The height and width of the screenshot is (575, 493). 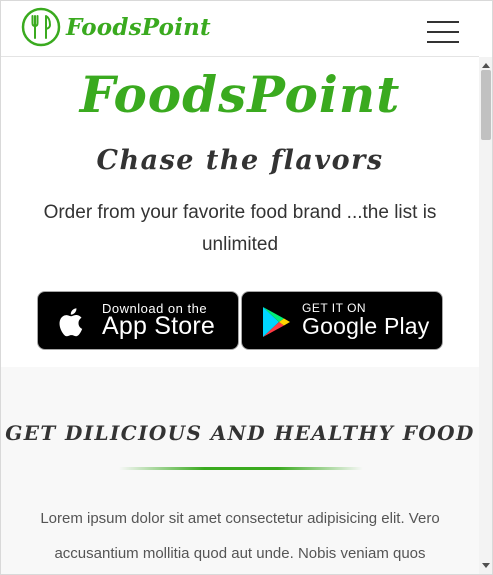 I want to click on google-play-button: GET IT ON Google Play, so click(x=342, y=320).